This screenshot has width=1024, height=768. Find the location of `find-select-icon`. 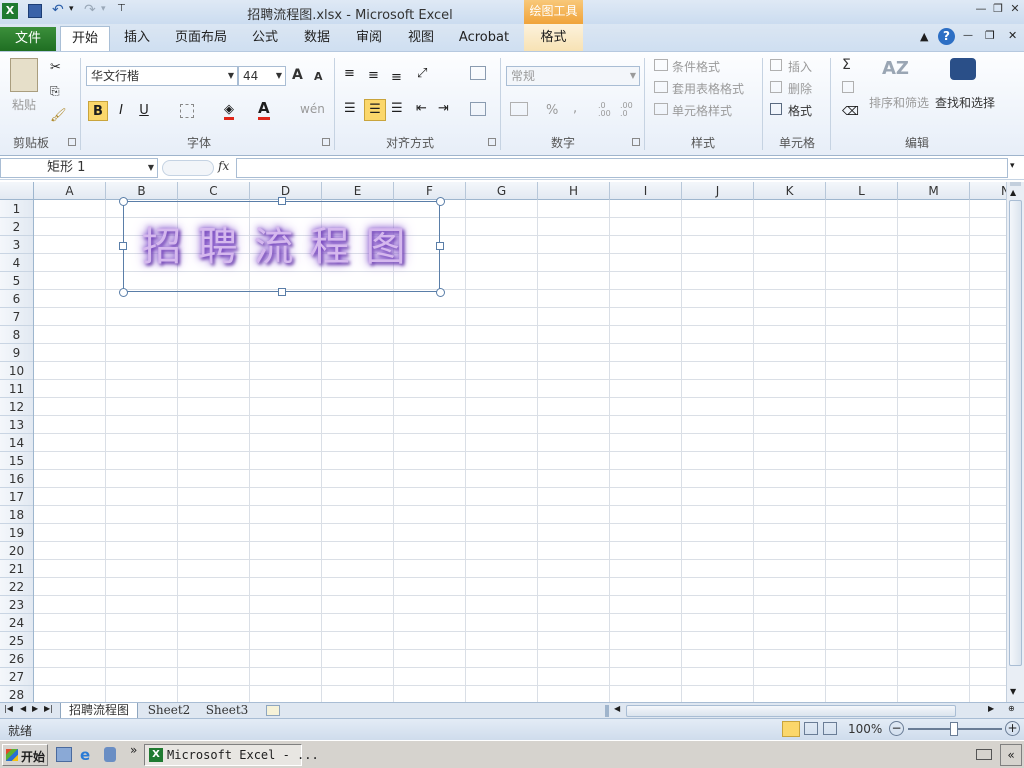

find-select-icon is located at coordinates (963, 69).